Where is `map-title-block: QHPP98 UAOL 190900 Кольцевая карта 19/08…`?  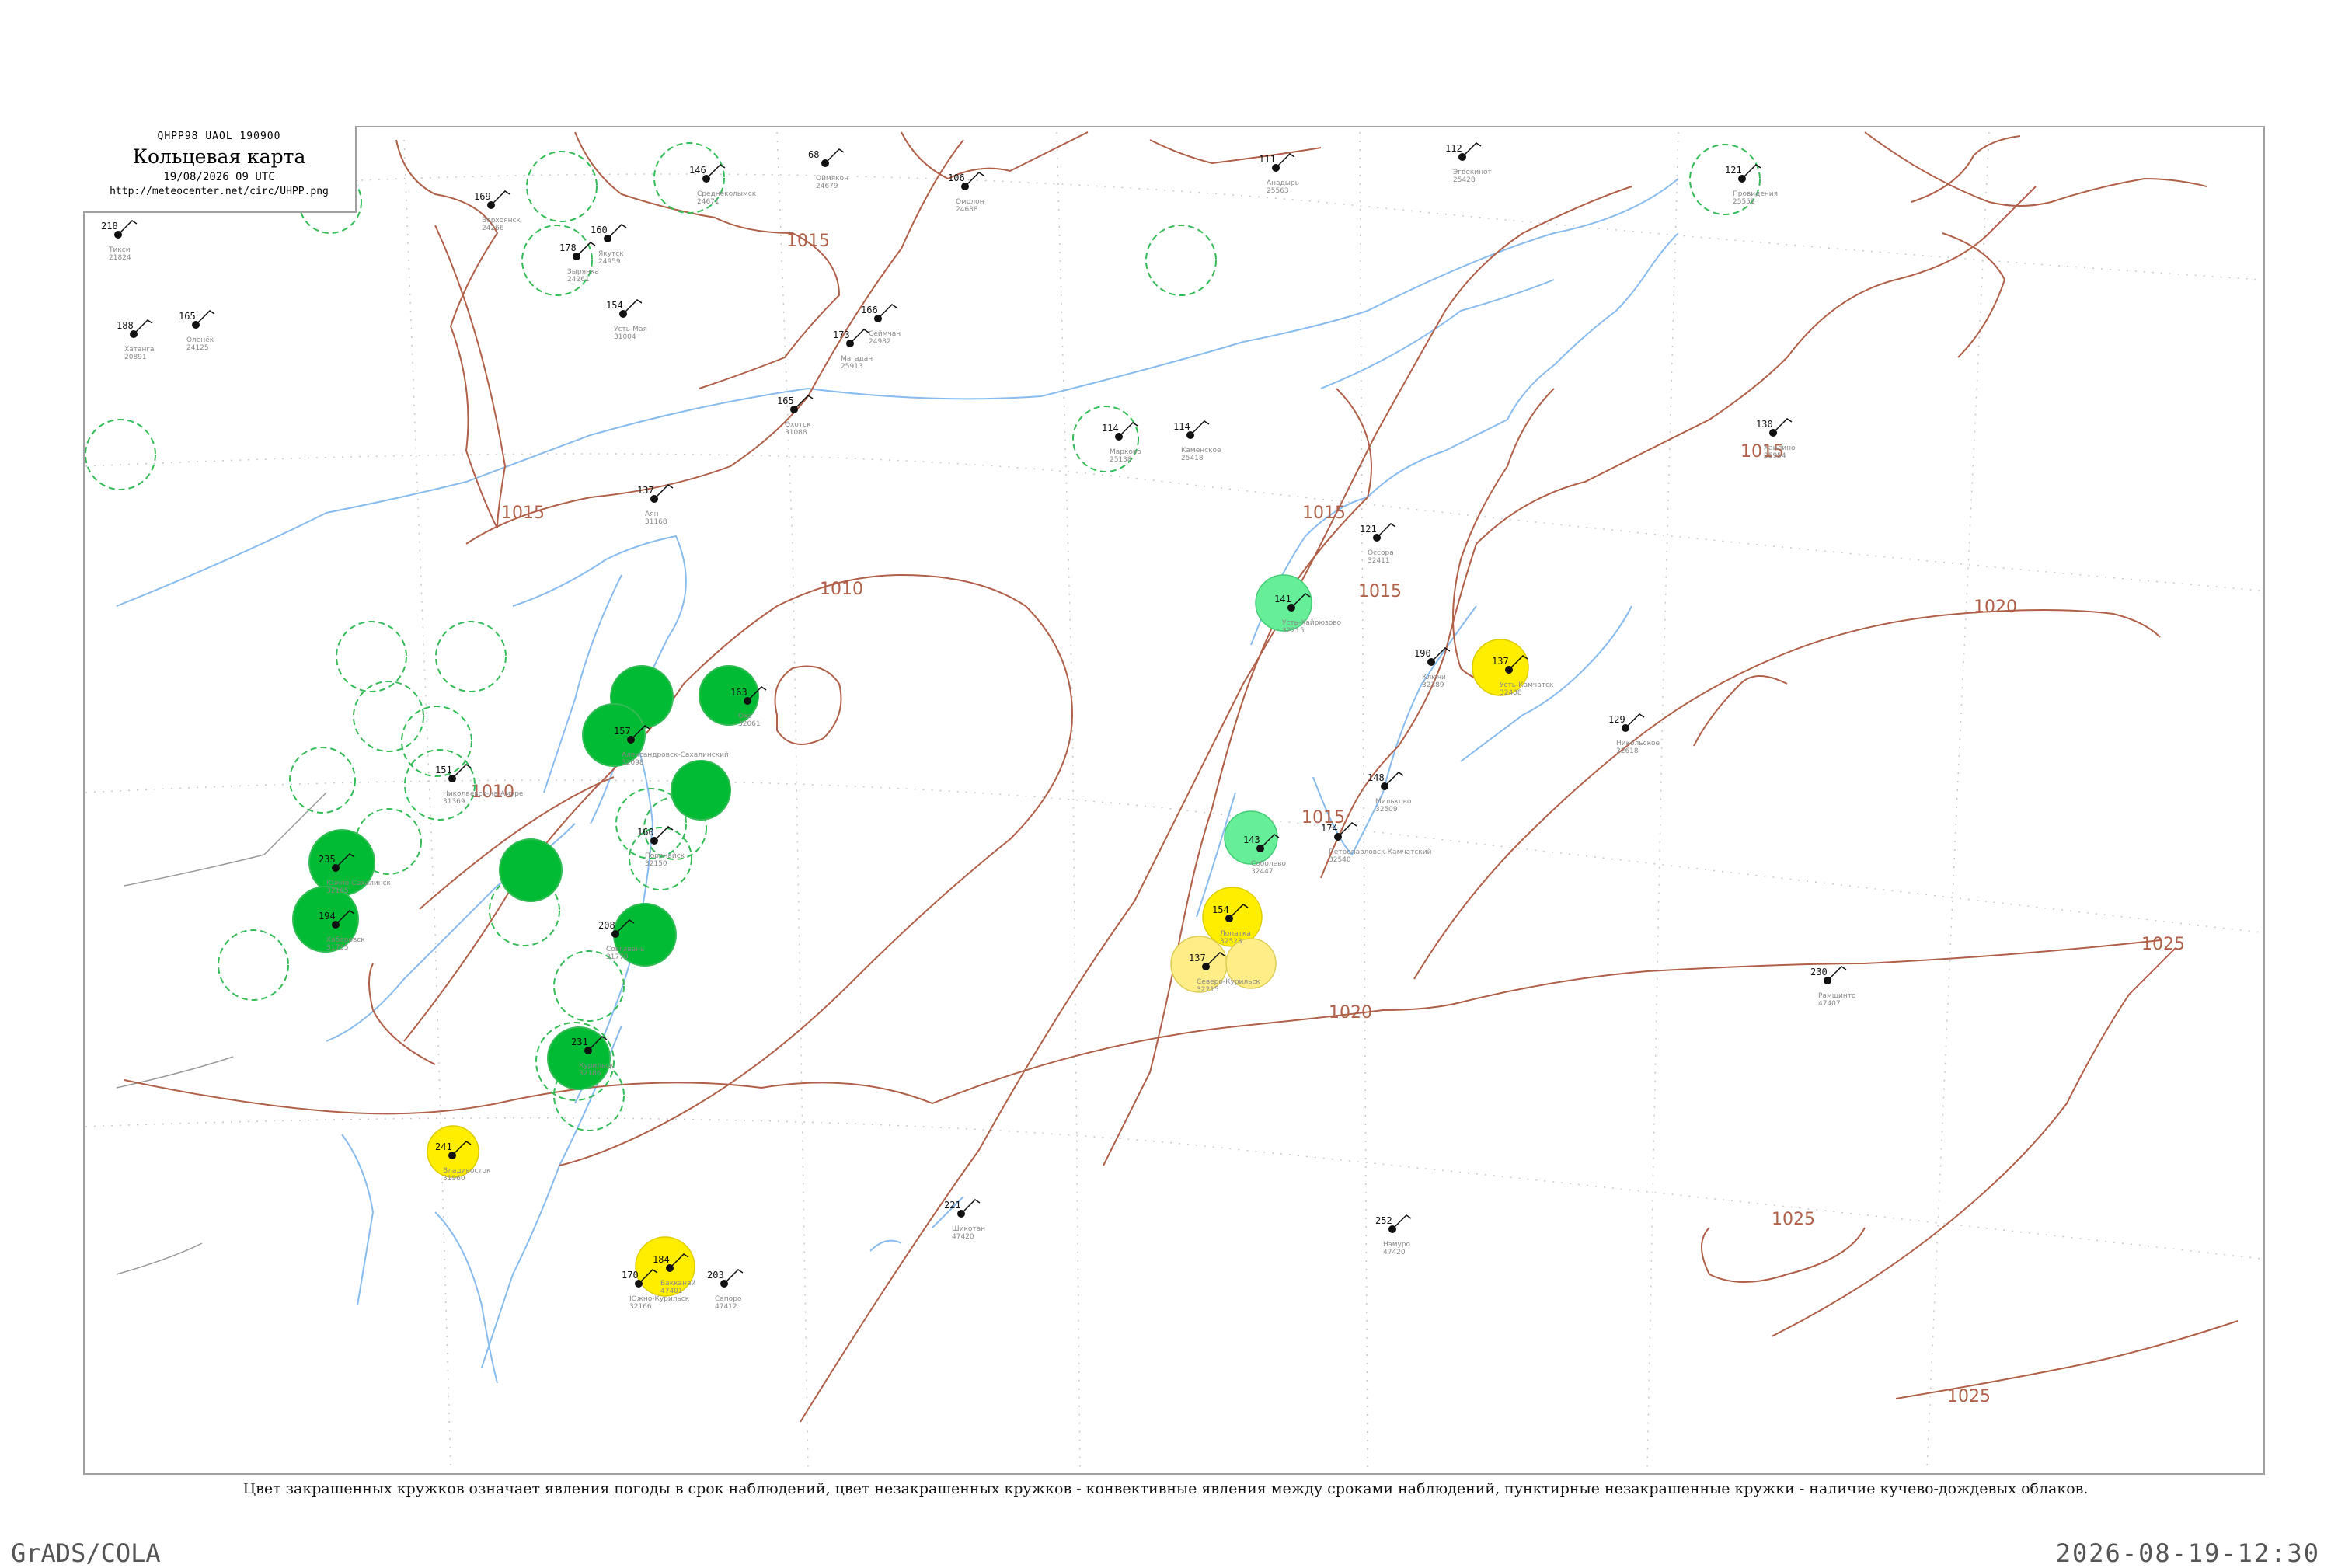
map-title-block: QHPP98 UAOL 190900 Кольцевая карта 19/08… is located at coordinates (220, 169).